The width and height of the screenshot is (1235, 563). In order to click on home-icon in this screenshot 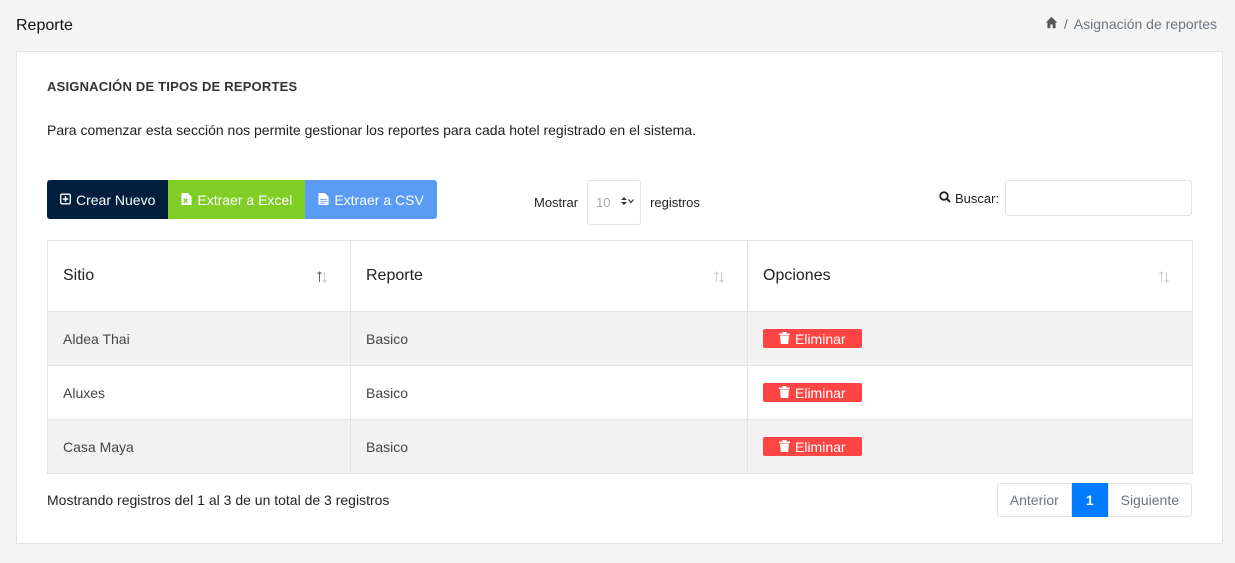, I will do `click(1051, 24)`.